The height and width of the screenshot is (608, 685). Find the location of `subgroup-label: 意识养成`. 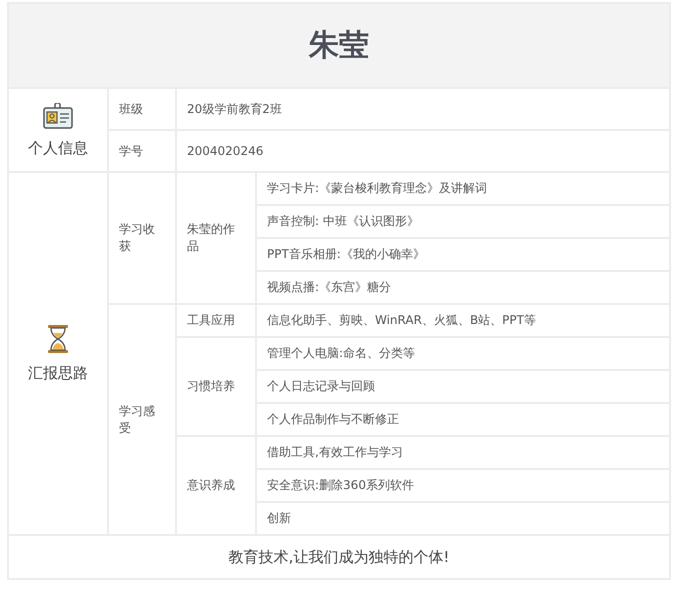

subgroup-label: 意识养成 is located at coordinates (211, 485).